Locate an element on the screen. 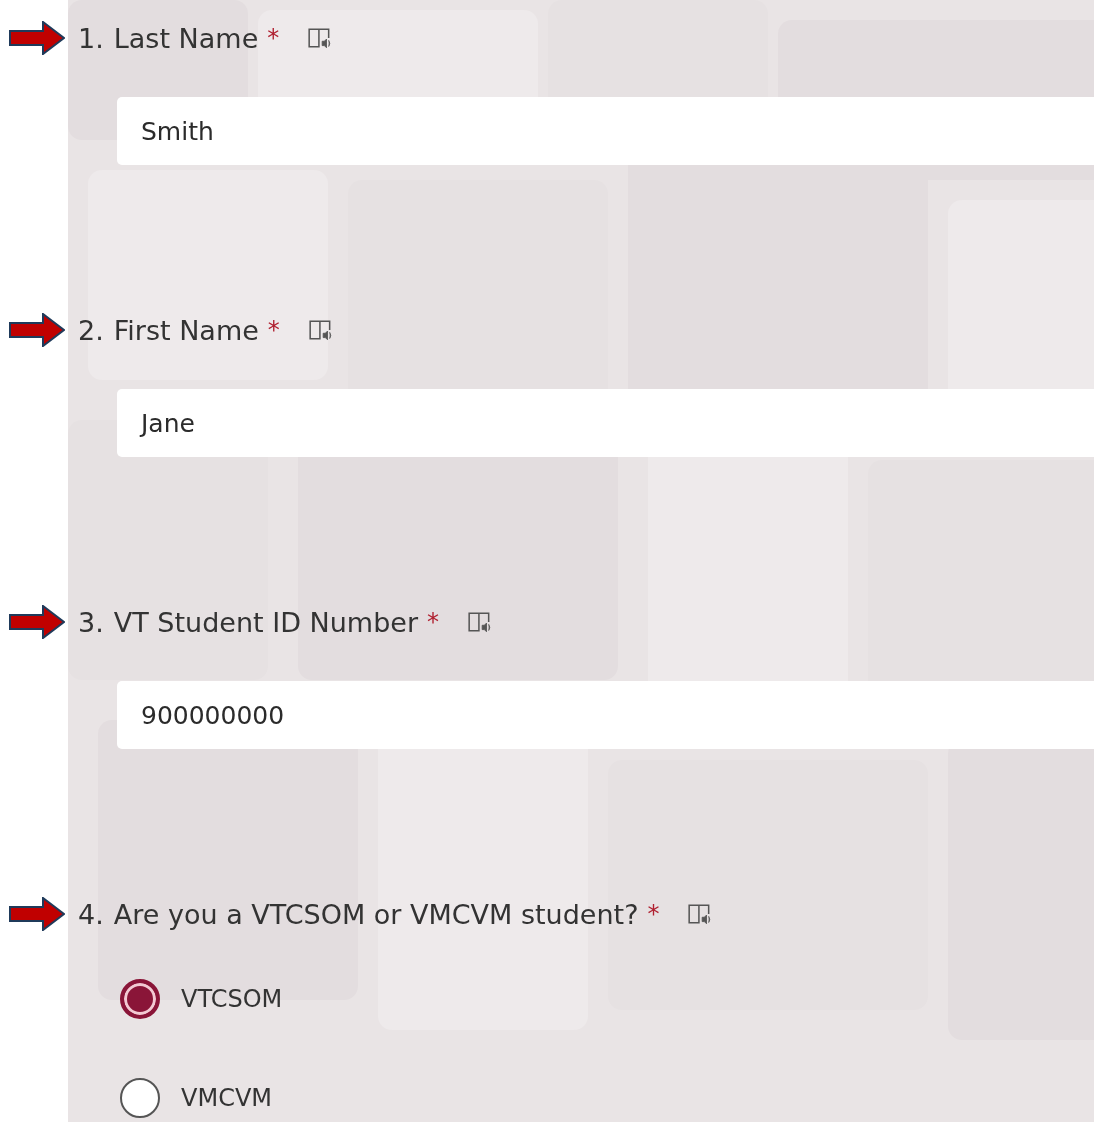  answer-field: 900000000 is located at coordinates (605, 715).